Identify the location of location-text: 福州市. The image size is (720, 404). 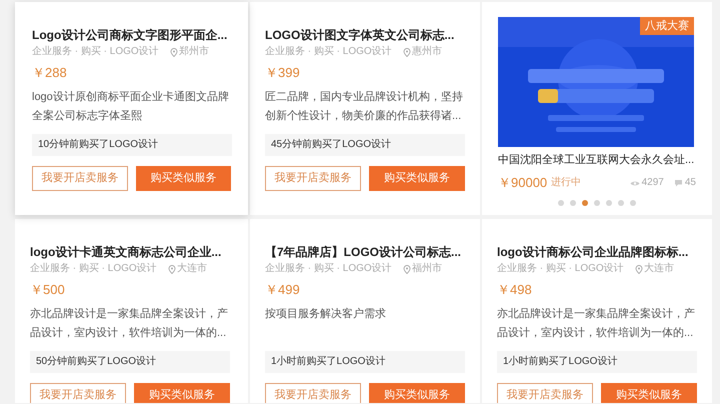
(427, 269).